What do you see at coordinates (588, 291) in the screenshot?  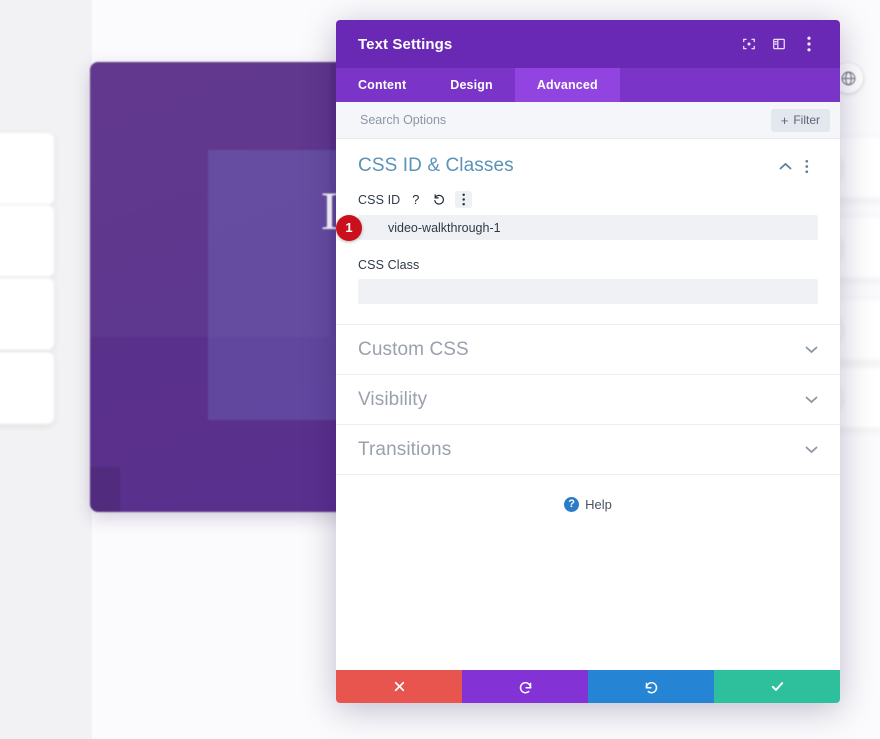 I see `css-class-input` at bounding box center [588, 291].